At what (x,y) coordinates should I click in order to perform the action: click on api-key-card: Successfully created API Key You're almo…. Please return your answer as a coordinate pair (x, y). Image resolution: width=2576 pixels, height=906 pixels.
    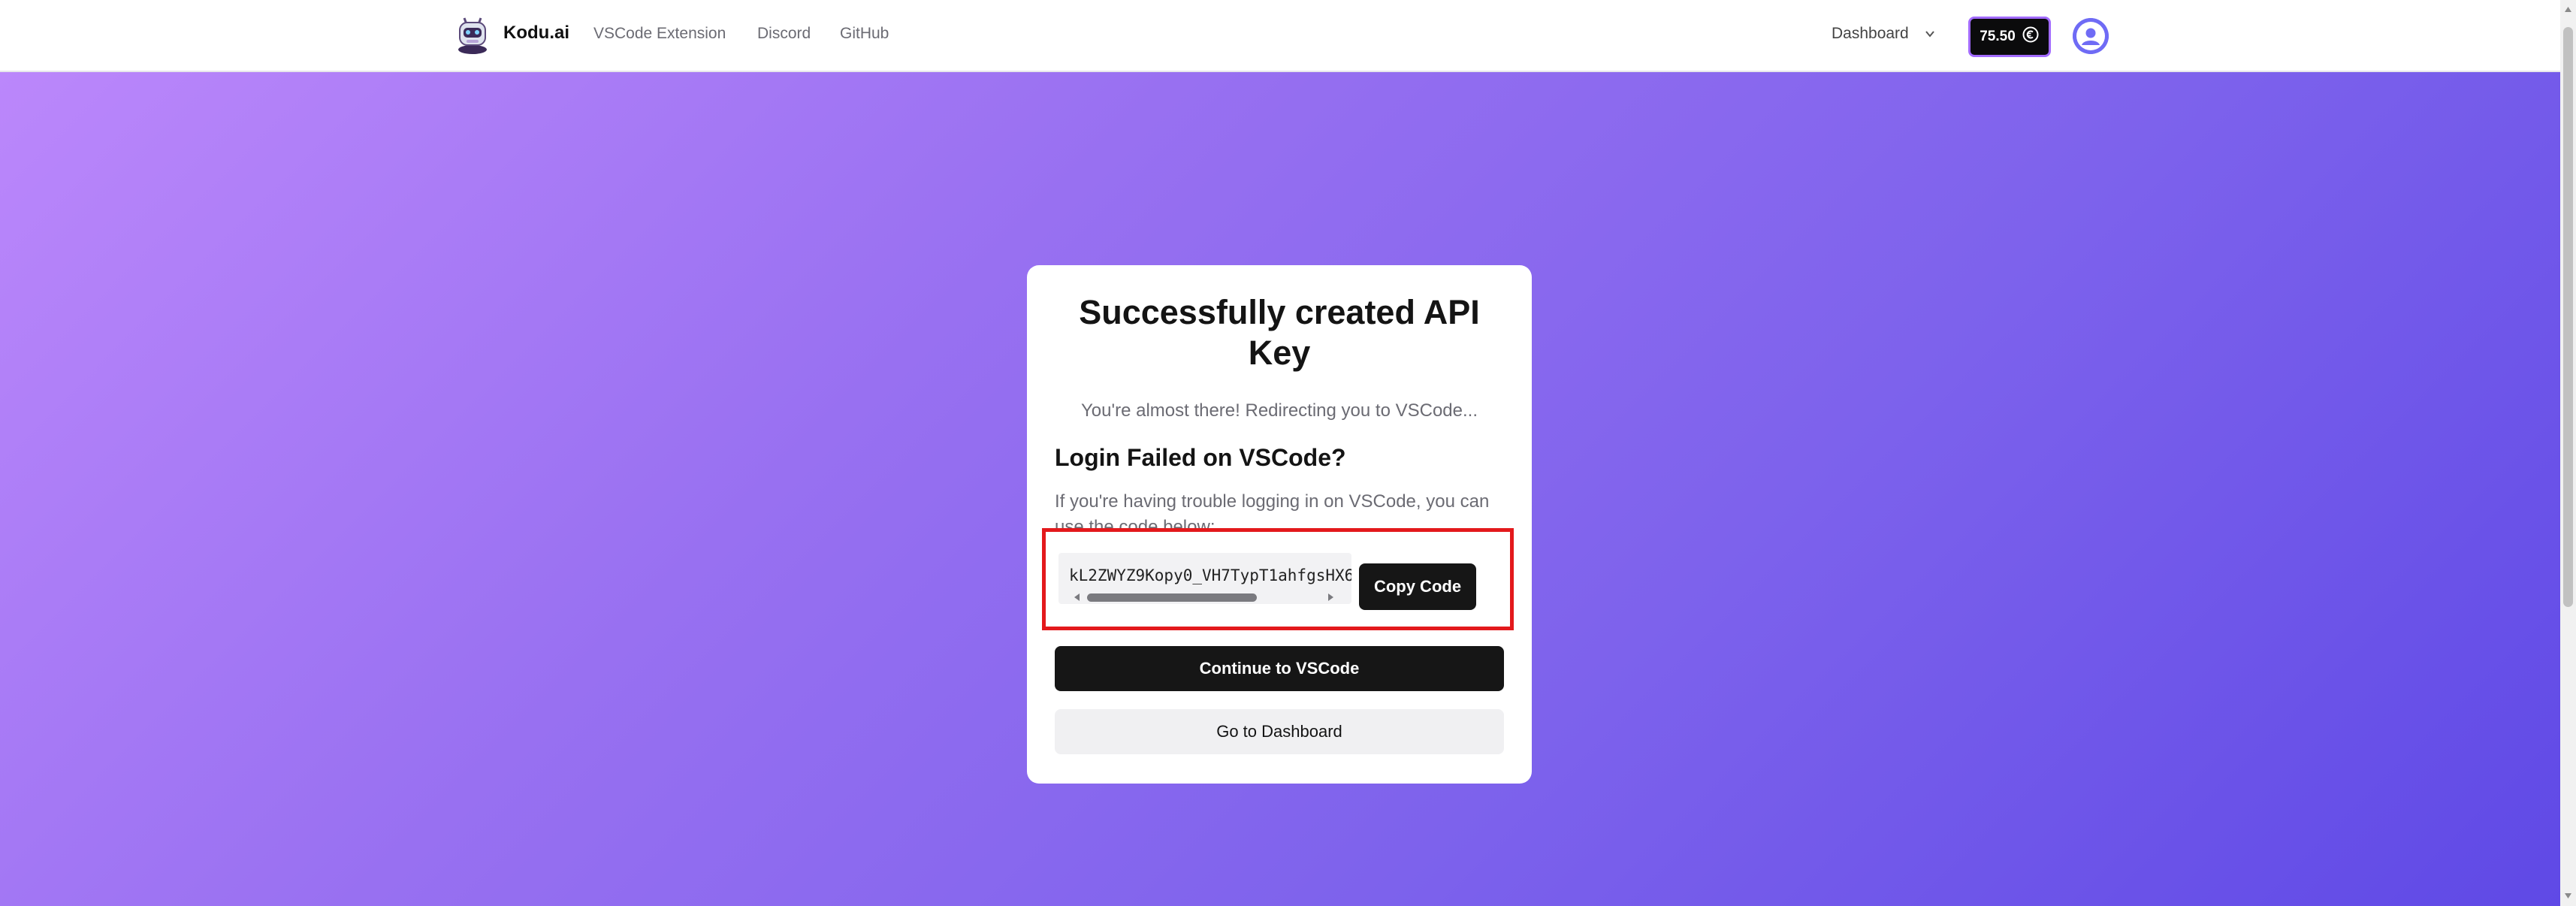
    Looking at the image, I should click on (1279, 524).